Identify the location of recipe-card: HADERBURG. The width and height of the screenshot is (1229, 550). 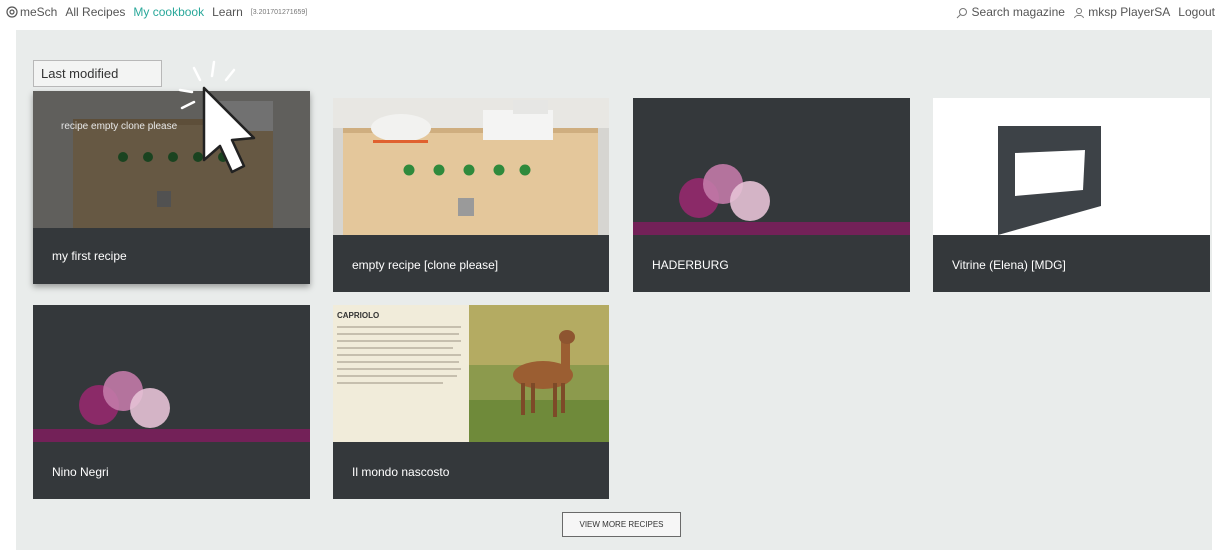
(771, 195).